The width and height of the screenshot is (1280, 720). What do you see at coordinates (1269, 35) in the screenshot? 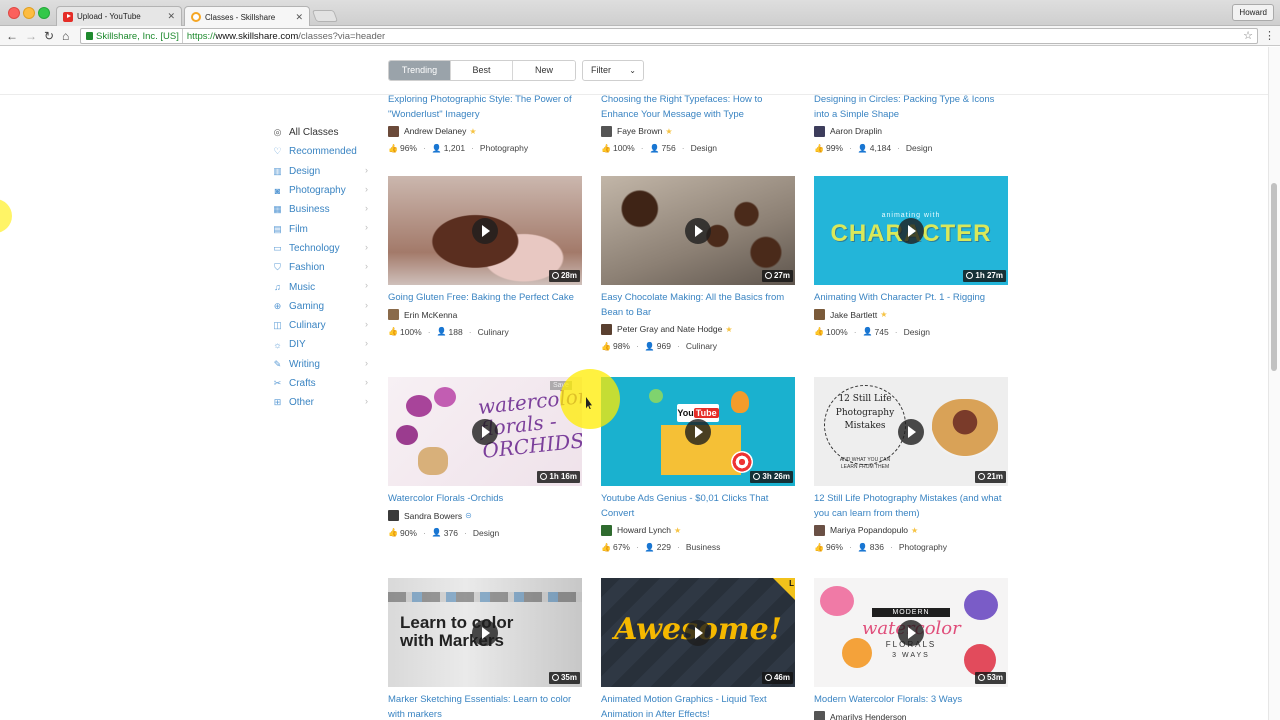
I see `browser-menu-icon: ⋮` at bounding box center [1269, 35].